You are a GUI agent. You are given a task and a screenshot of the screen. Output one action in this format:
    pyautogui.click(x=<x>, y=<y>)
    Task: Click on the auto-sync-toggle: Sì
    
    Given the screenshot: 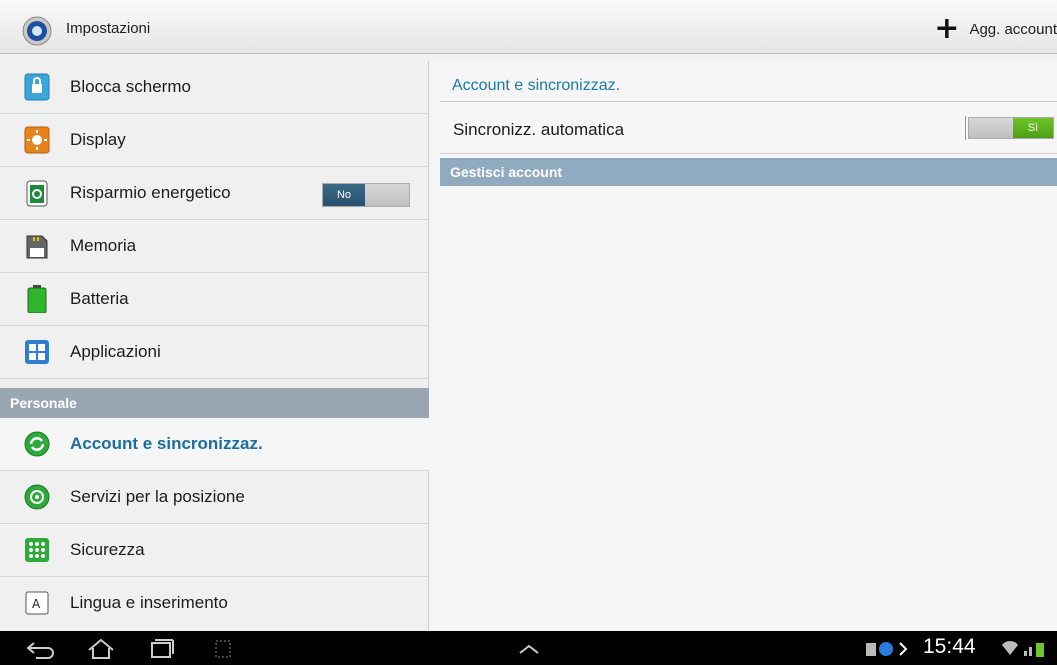 What is the action you would take?
    pyautogui.click(x=1009, y=128)
    